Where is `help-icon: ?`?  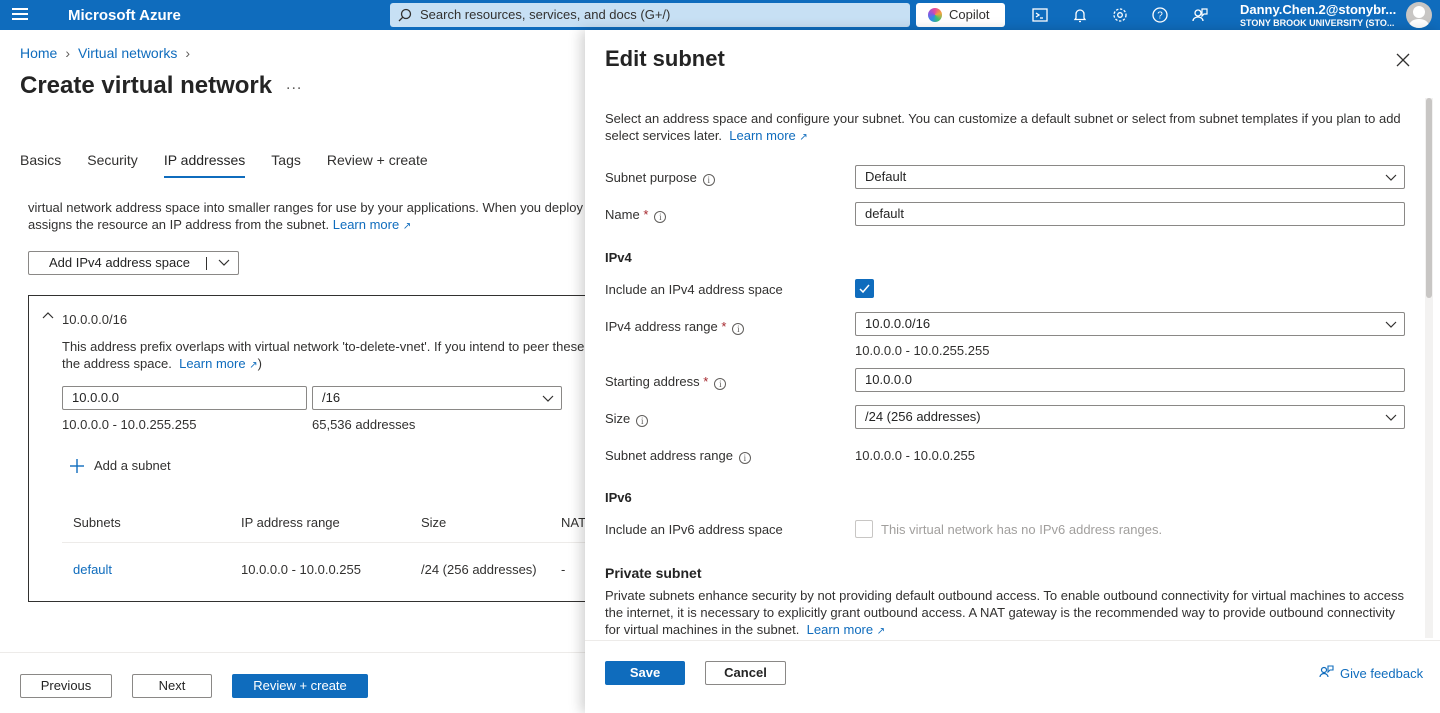 help-icon: ? is located at coordinates (1160, 15).